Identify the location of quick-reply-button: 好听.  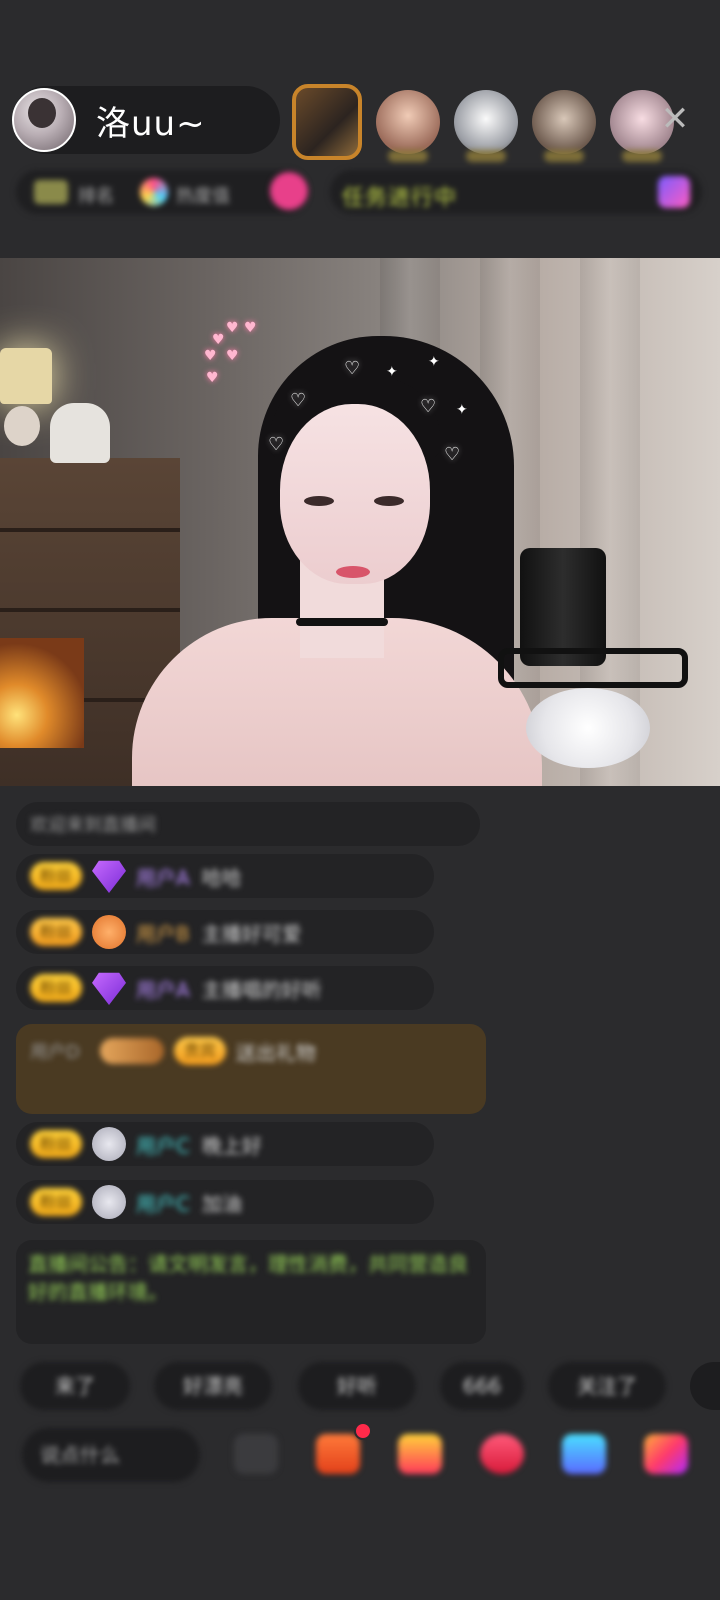
(357, 1386).